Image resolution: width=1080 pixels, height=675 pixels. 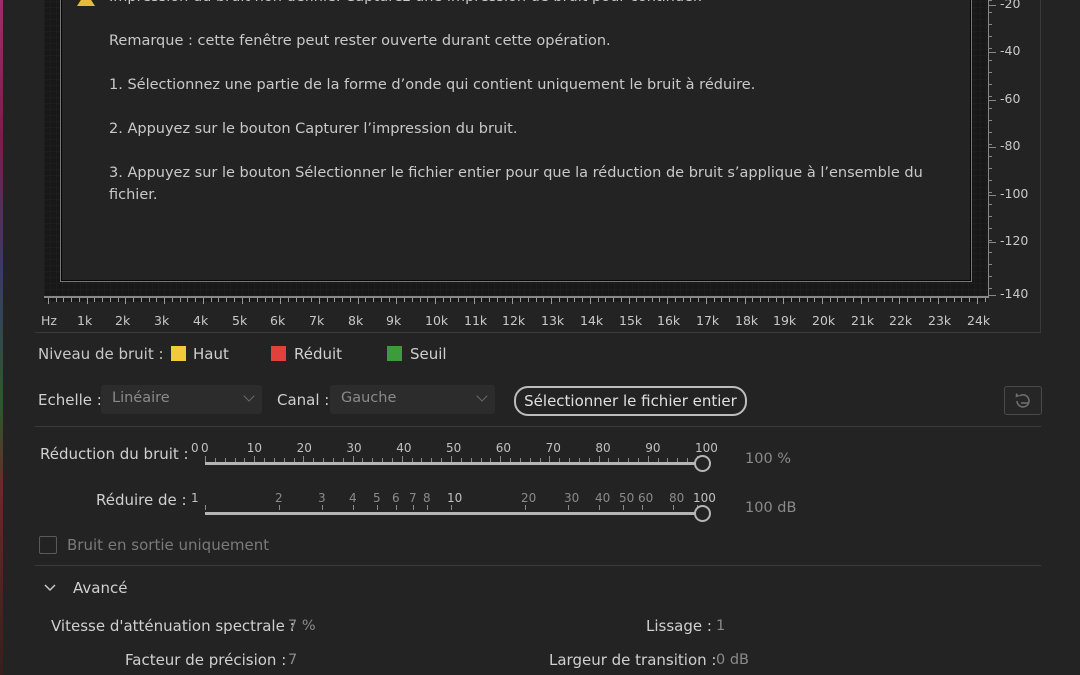 What do you see at coordinates (48, 545) in the screenshot?
I see `output-noise-only-checkbox` at bounding box center [48, 545].